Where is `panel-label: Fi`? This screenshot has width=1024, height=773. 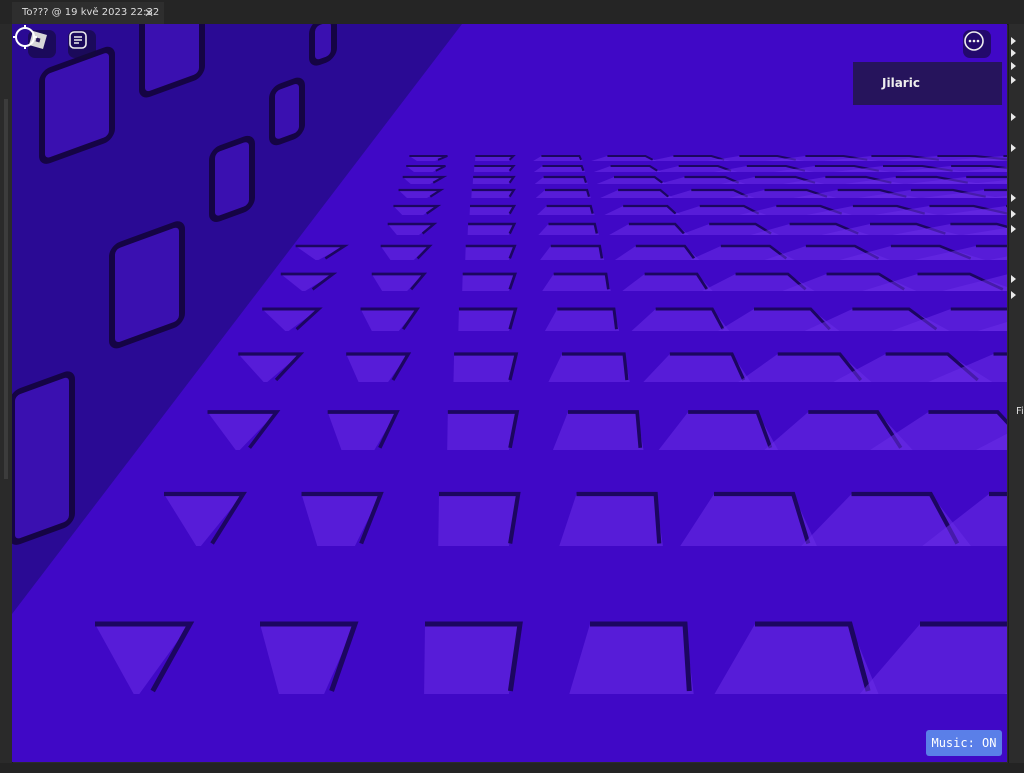 panel-label: Fi is located at coordinates (1020, 411).